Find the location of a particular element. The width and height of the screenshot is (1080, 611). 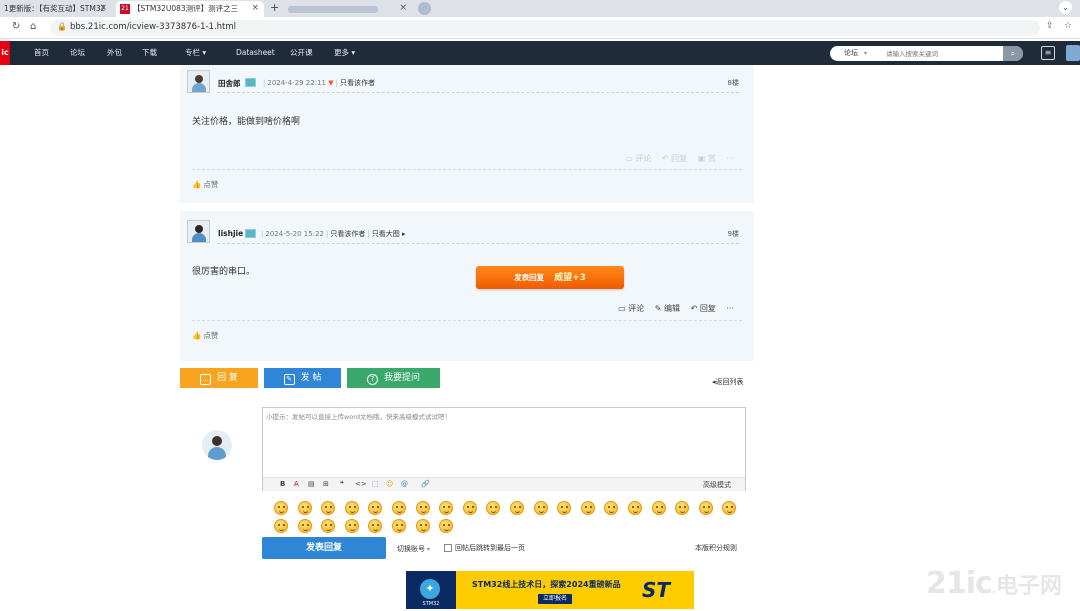

edit-button: ✎ 编辑 is located at coordinates (667, 308).